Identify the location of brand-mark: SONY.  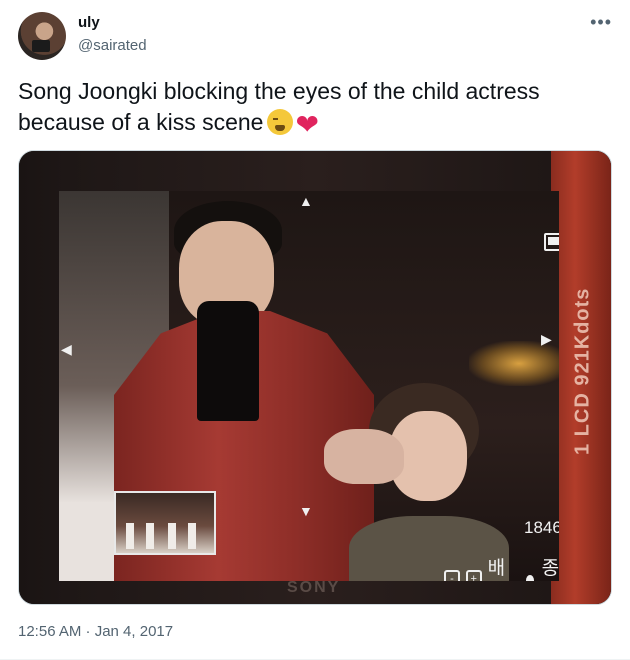
(314, 587).